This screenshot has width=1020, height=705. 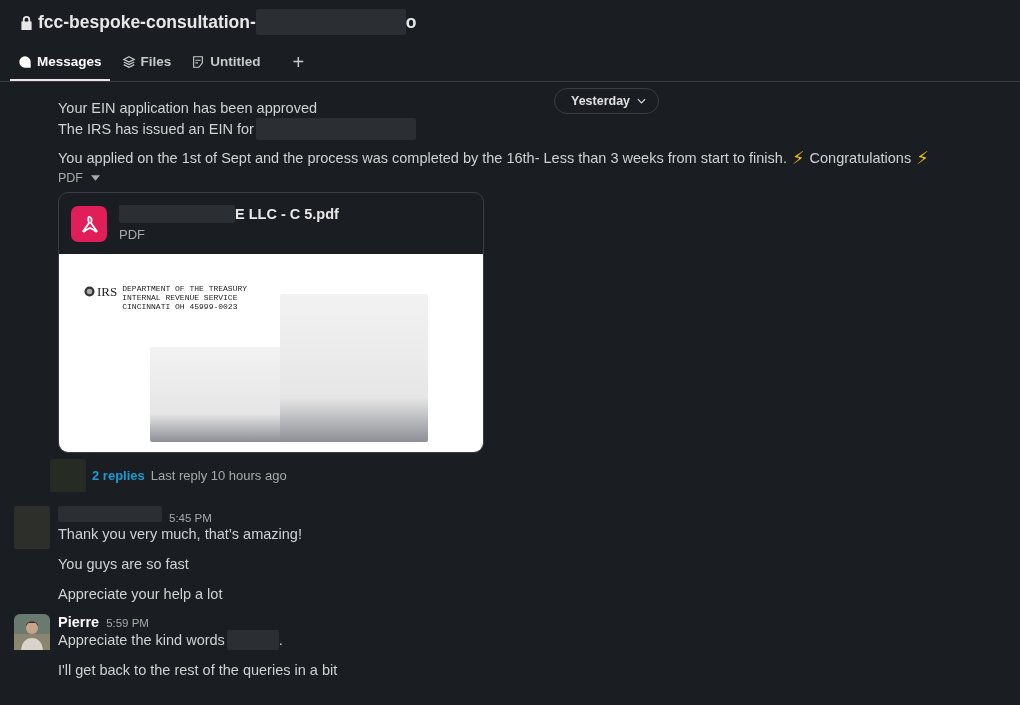 What do you see at coordinates (146, 62) in the screenshot?
I see `tab: Files` at bounding box center [146, 62].